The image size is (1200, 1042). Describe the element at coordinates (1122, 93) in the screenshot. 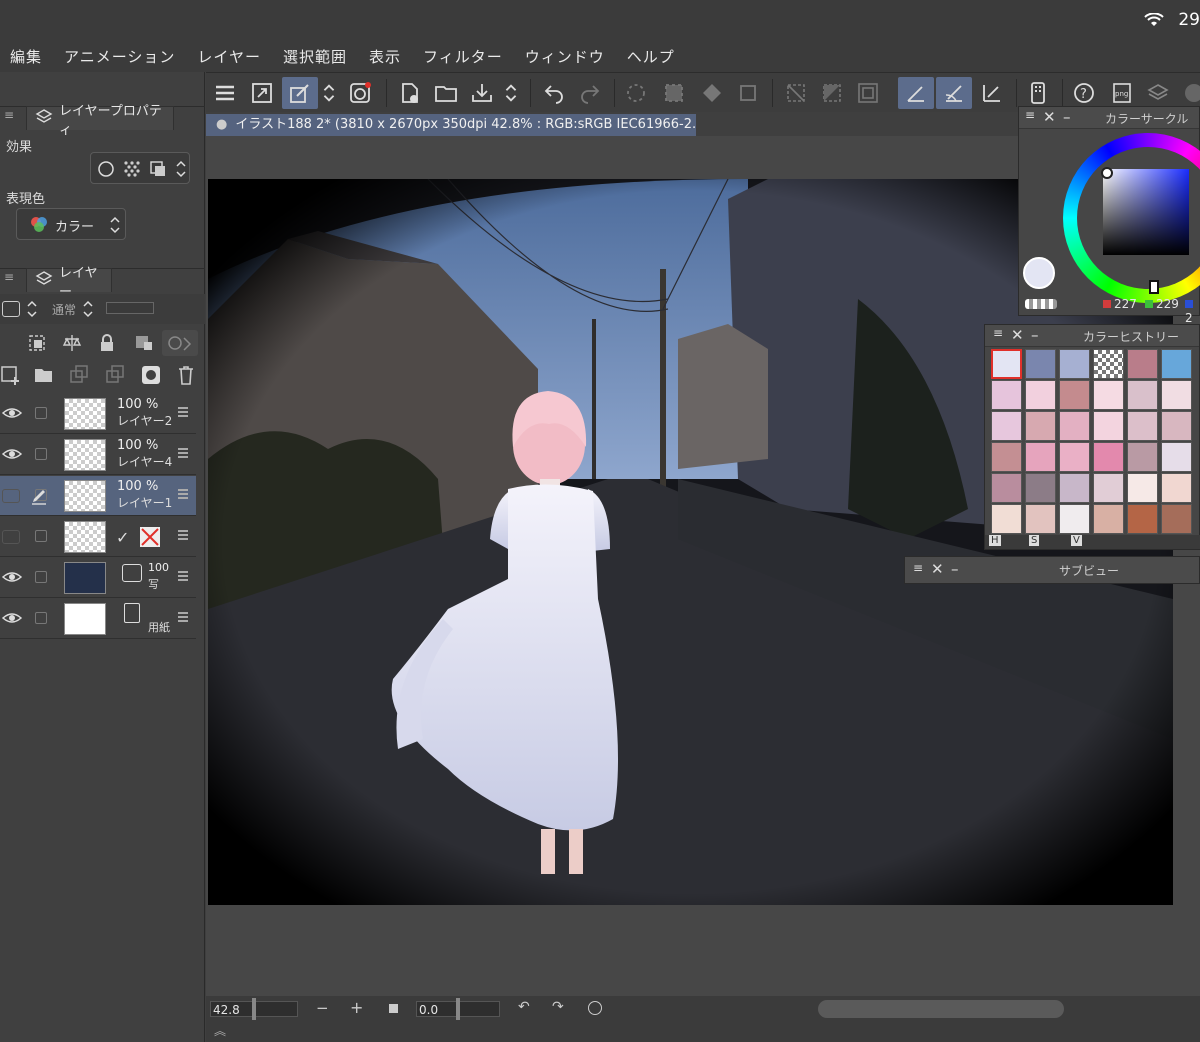

I see `export-png-icon: png` at that location.